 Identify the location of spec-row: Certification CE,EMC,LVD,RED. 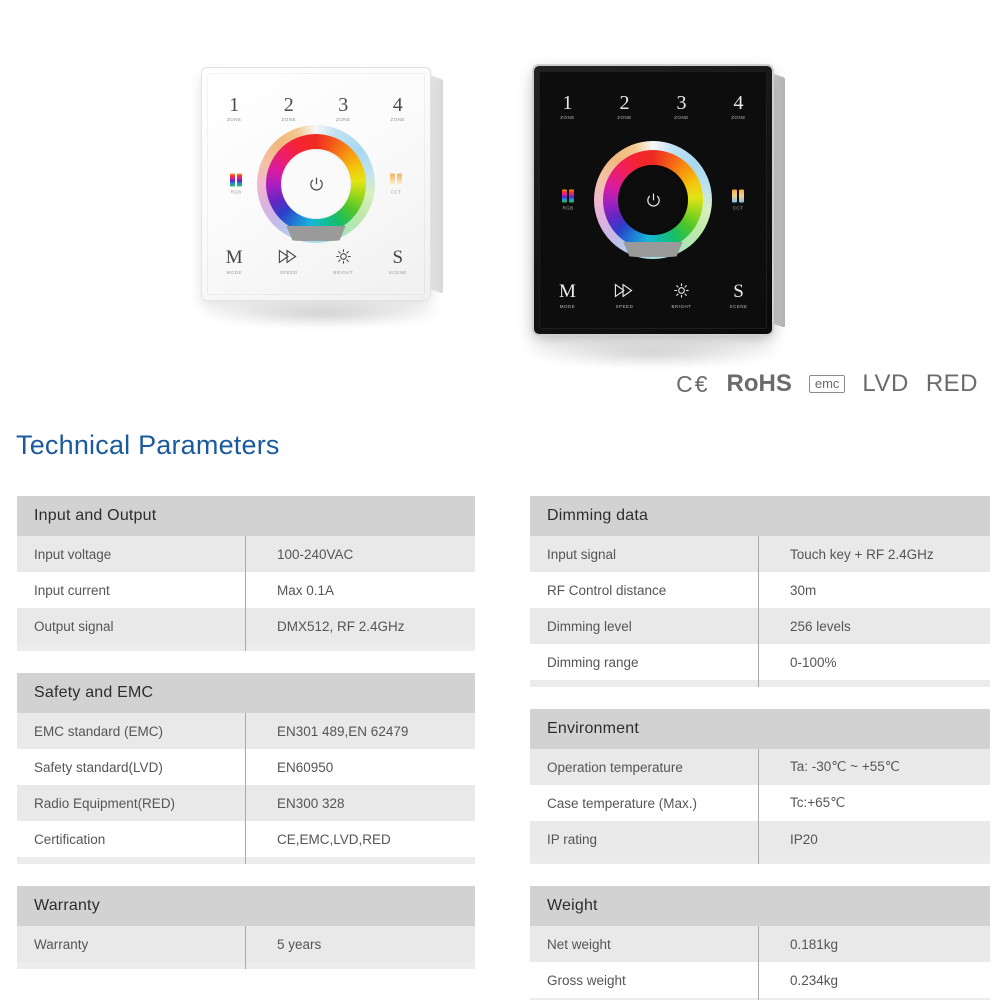
(246, 839).